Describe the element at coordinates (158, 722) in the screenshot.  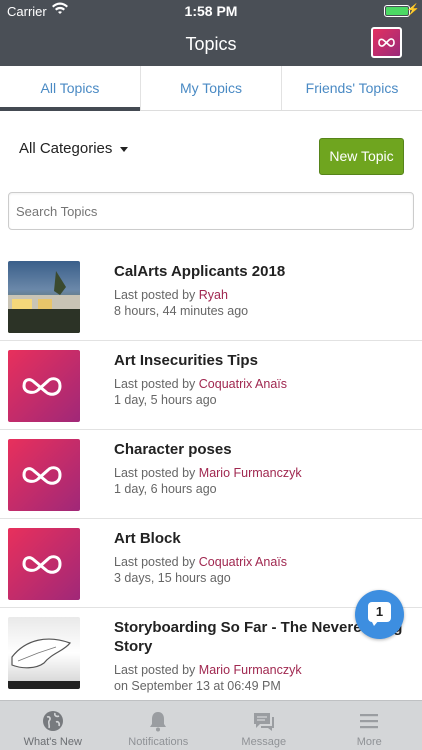
I see `bell-icon` at that location.